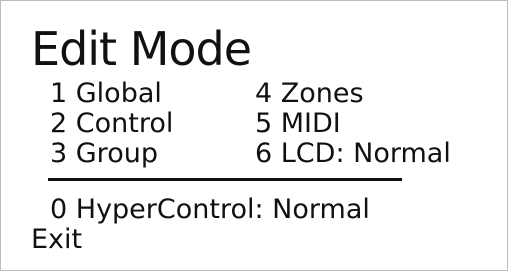 The width and height of the screenshot is (508, 271). What do you see at coordinates (56, 240) in the screenshot?
I see `exit-item: Exit` at bounding box center [56, 240].